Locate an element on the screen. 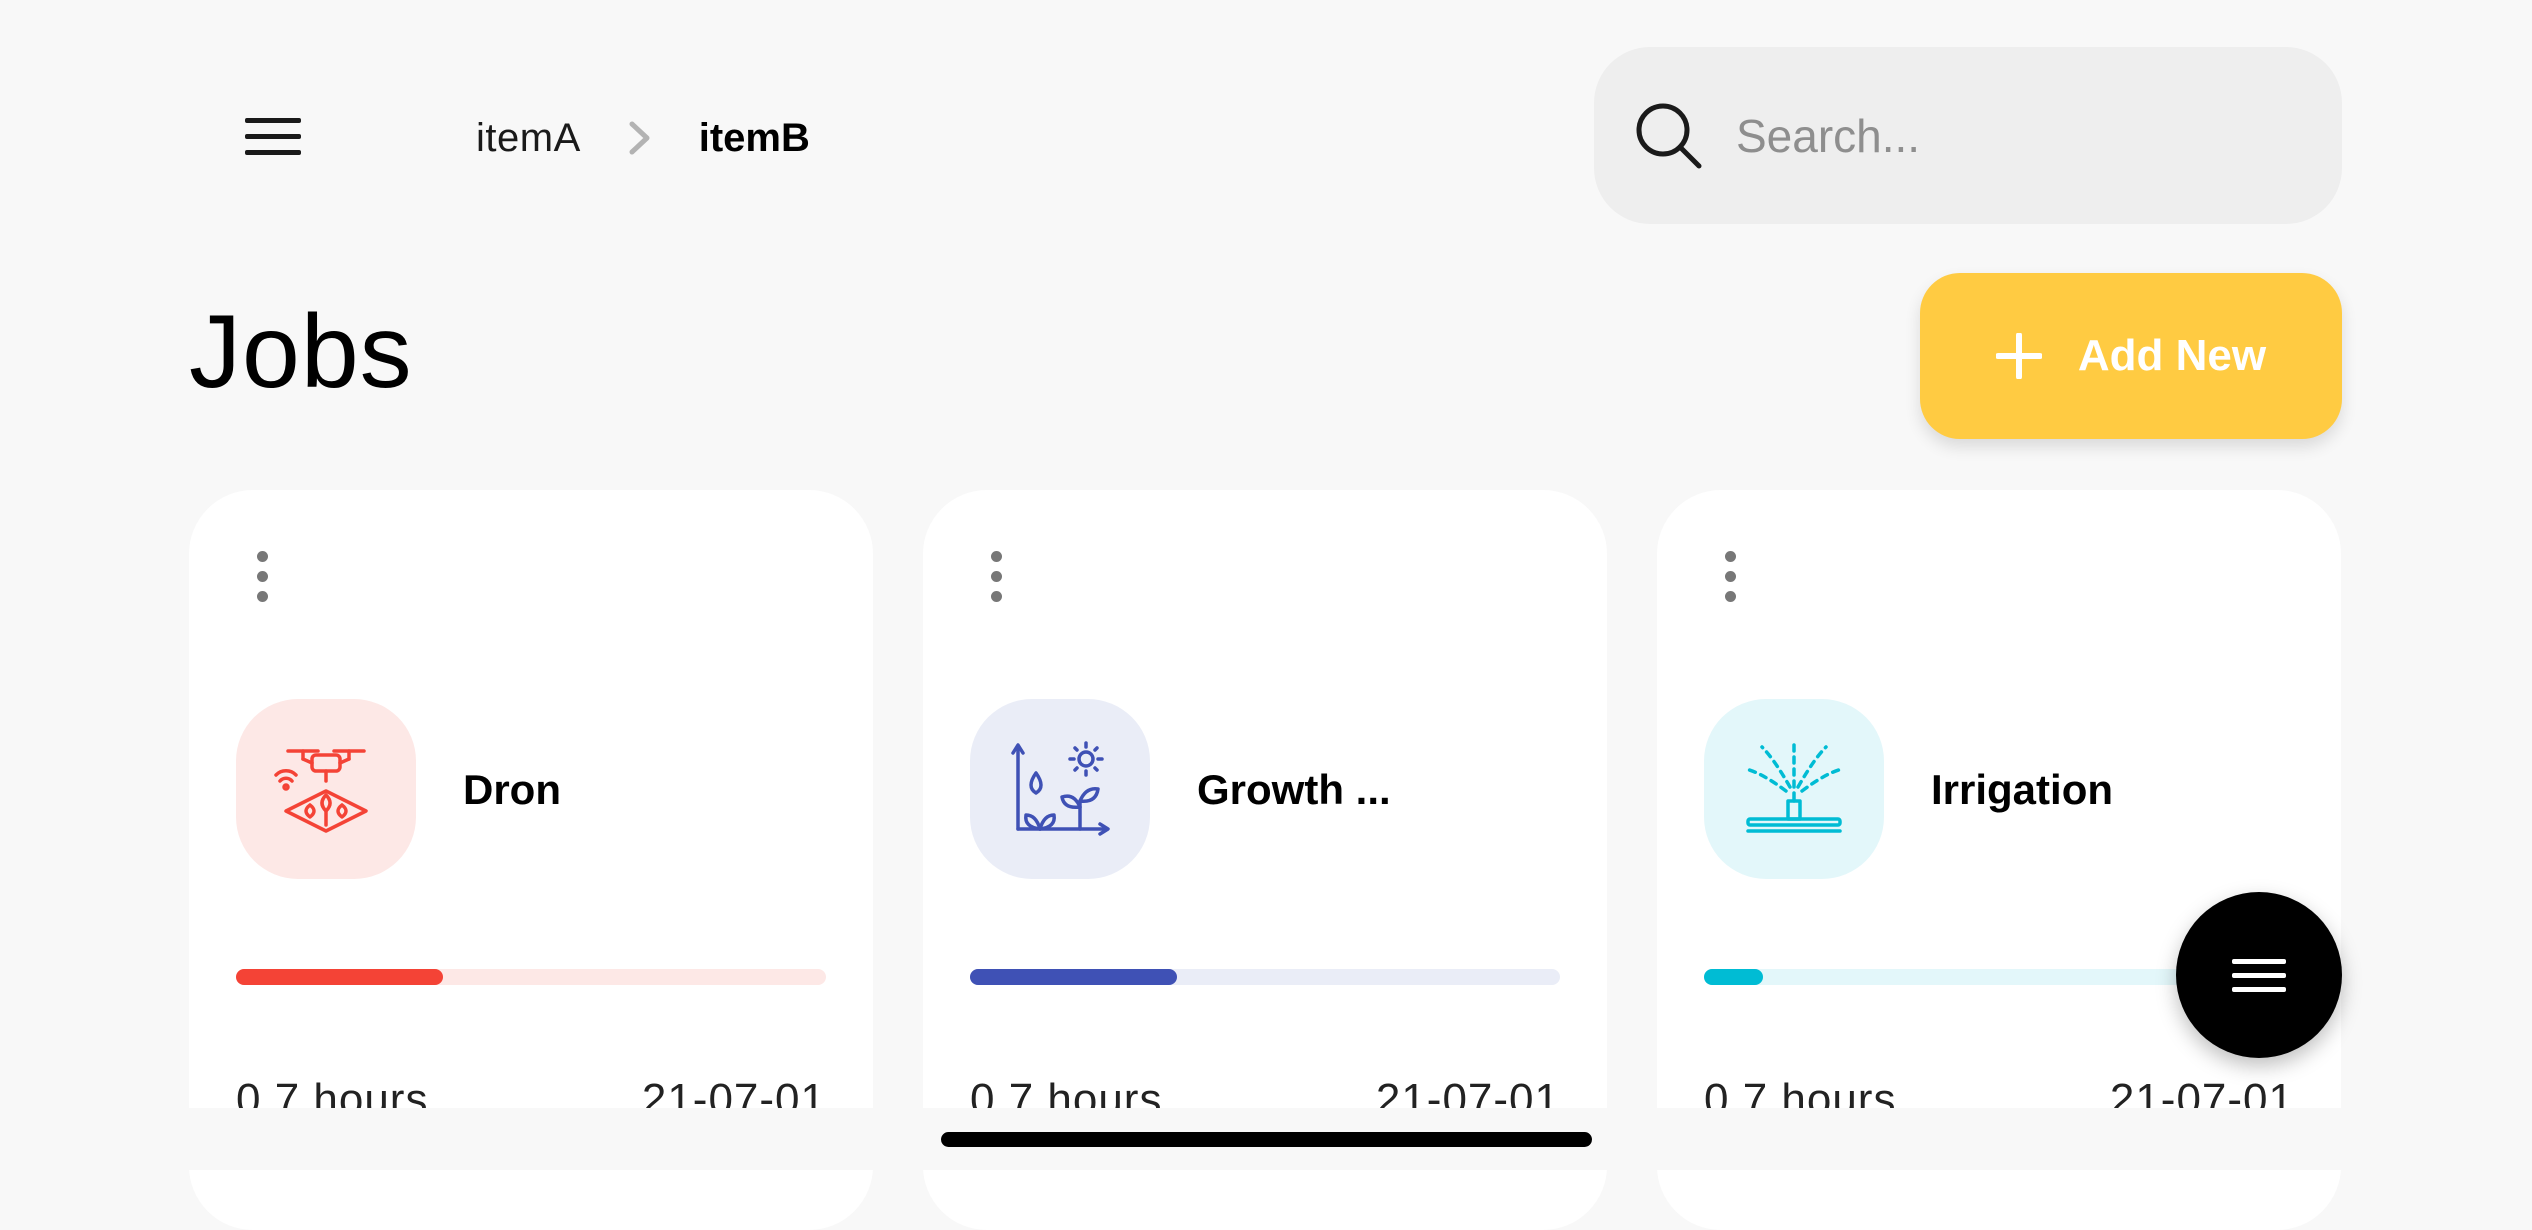 Image resolution: width=2532 pixels, height=1230 pixels. breadcrumb-item-b: itemB is located at coordinates (754, 137).